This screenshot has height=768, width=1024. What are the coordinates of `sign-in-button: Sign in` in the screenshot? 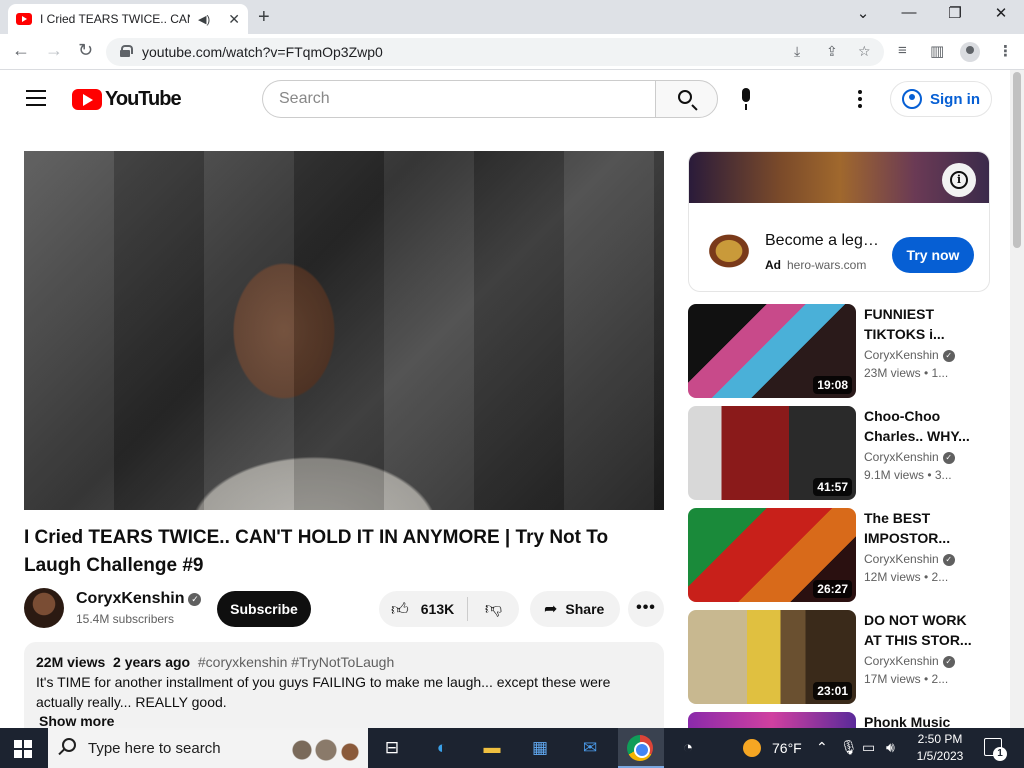 It's located at (941, 99).